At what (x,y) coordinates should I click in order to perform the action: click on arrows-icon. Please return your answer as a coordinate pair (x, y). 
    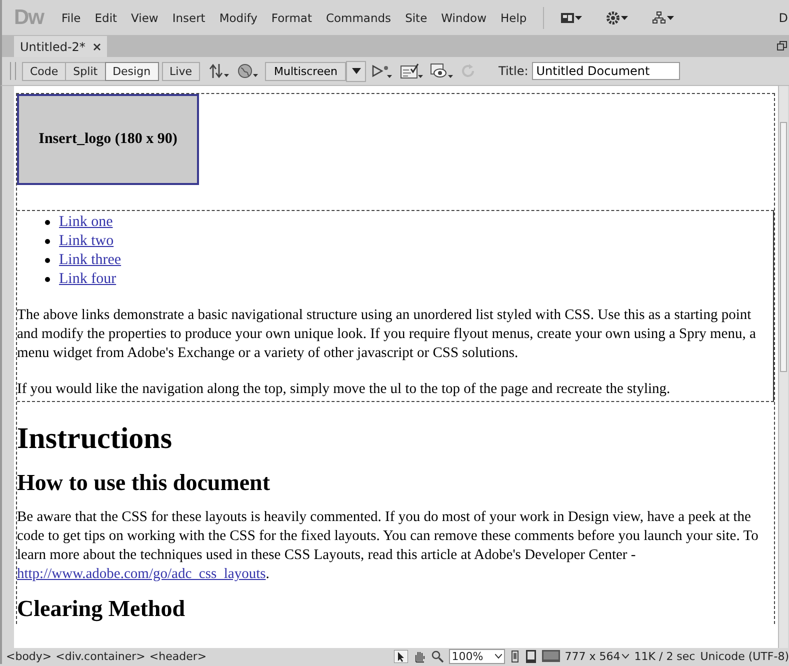
    Looking at the image, I should click on (220, 71).